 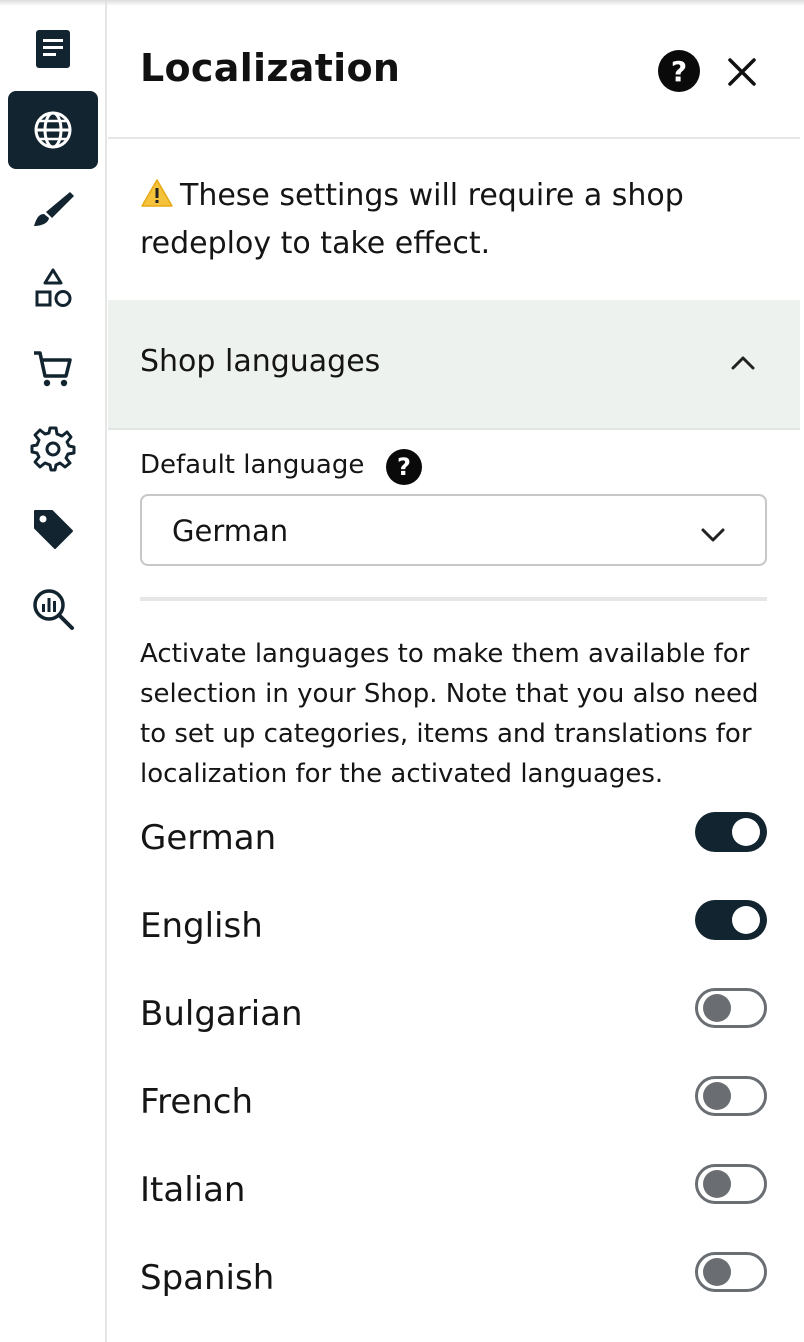 What do you see at coordinates (270, 68) in the screenshot?
I see `page-title: Localization` at bounding box center [270, 68].